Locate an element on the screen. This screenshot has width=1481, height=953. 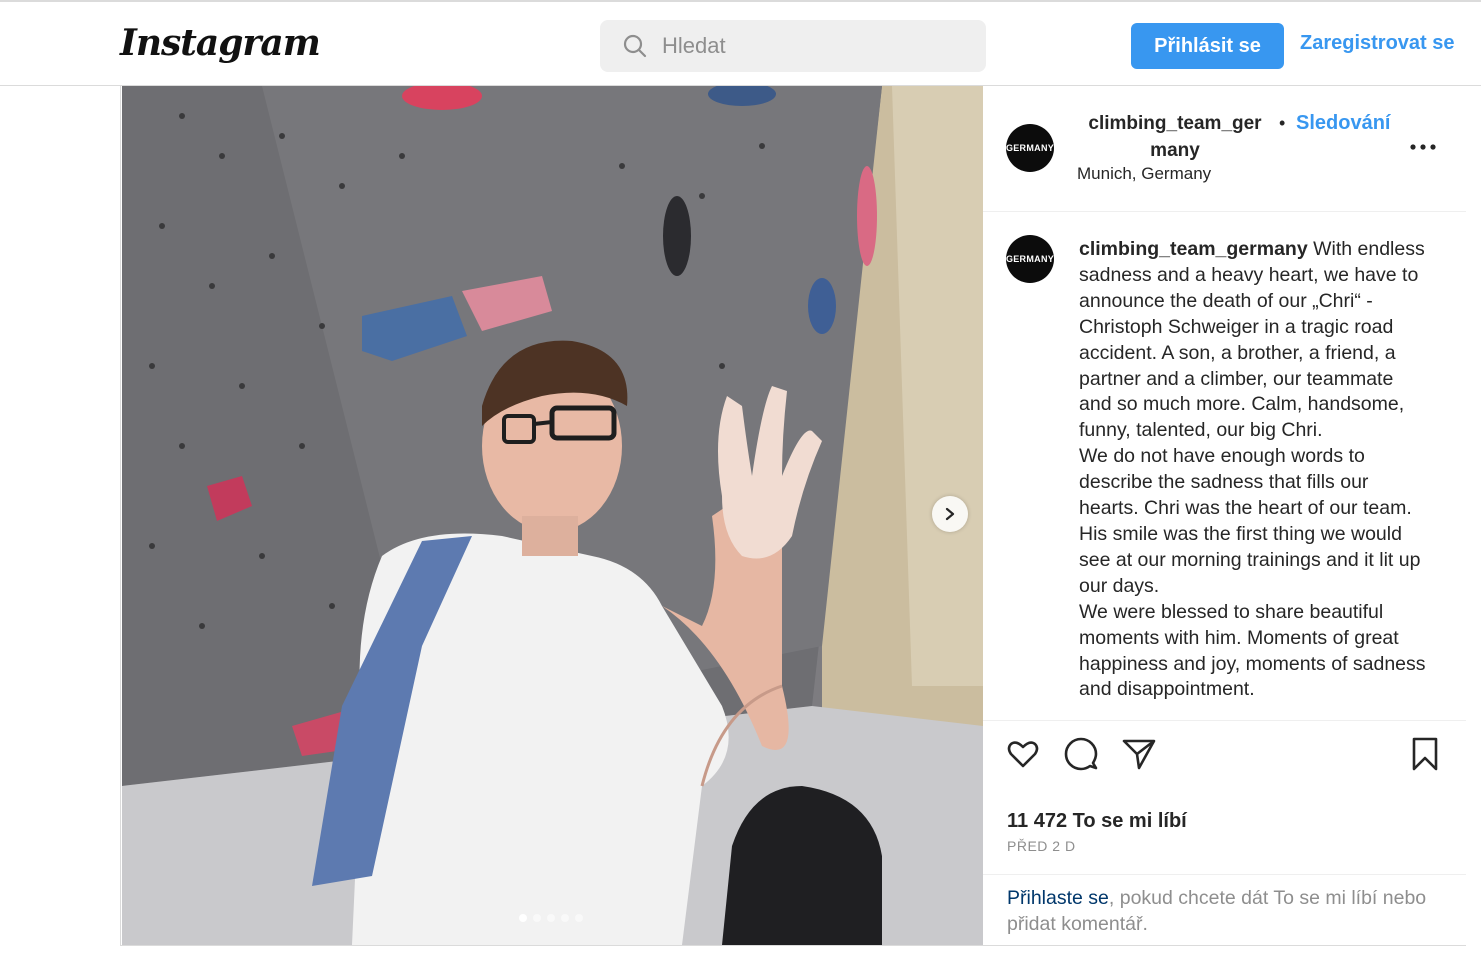
share-icon is located at coordinates (1139, 754).